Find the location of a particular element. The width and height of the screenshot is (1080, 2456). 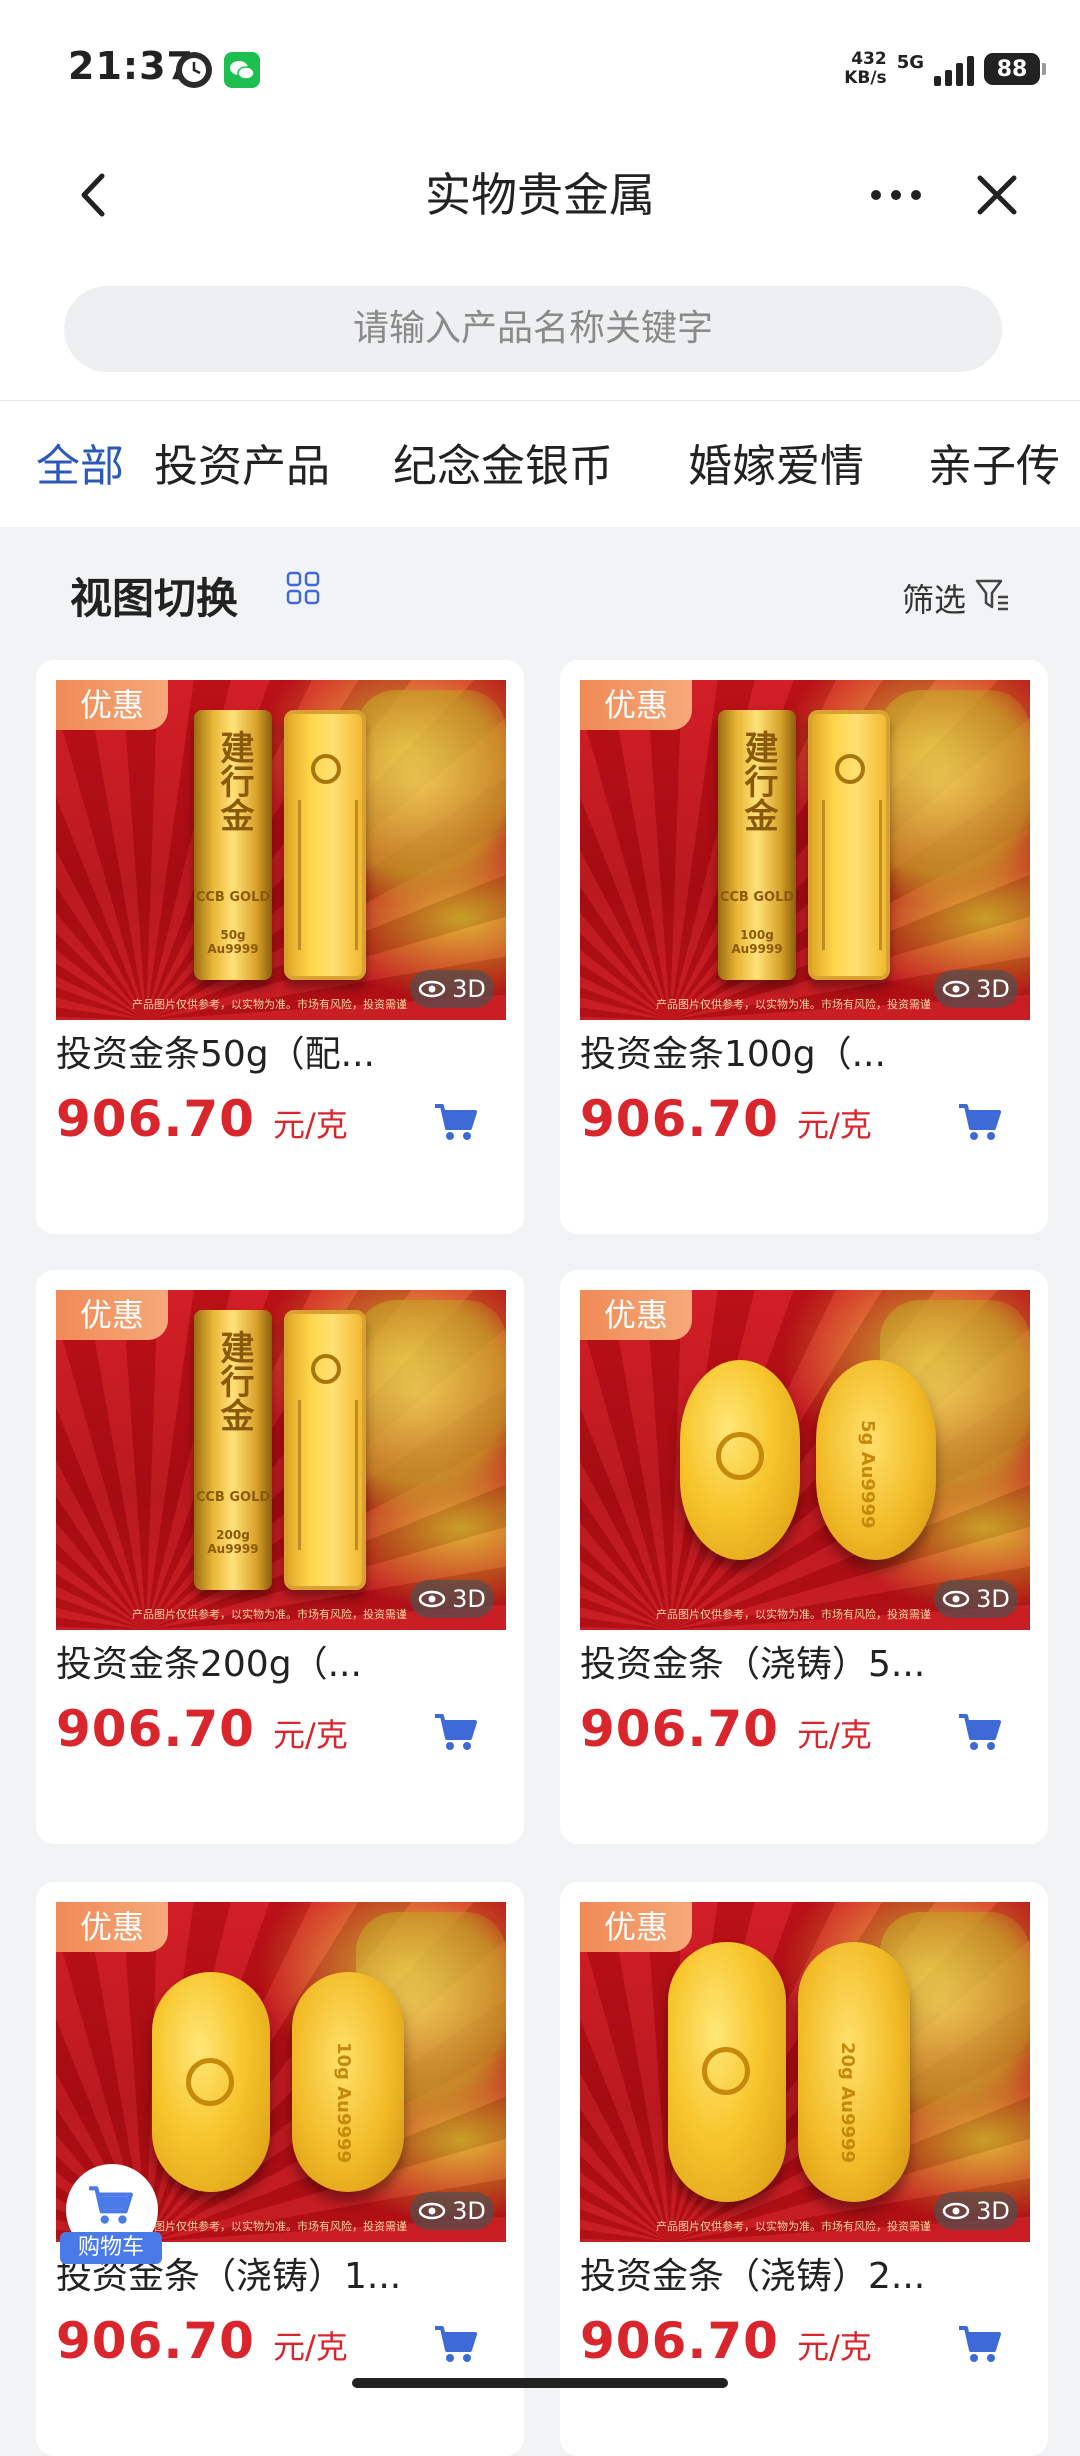

home-indicator is located at coordinates (540, 2383).